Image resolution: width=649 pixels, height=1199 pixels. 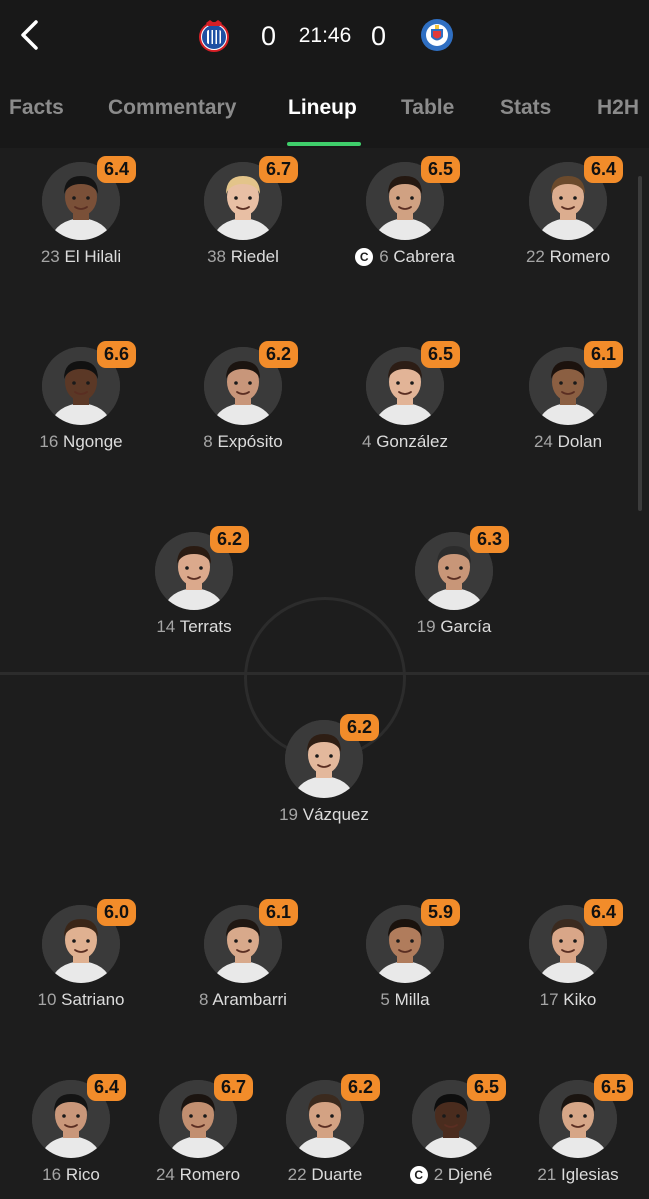 I want to click on tab-h2h: H2H, so click(x=618, y=108).